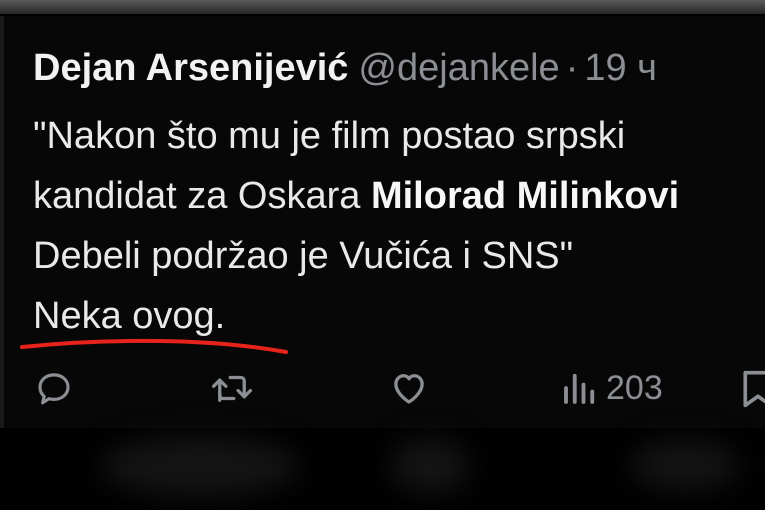  I want to click on tweet-header: Dejan Arsenijević @dejankele · 19 ч, so click(345, 68).